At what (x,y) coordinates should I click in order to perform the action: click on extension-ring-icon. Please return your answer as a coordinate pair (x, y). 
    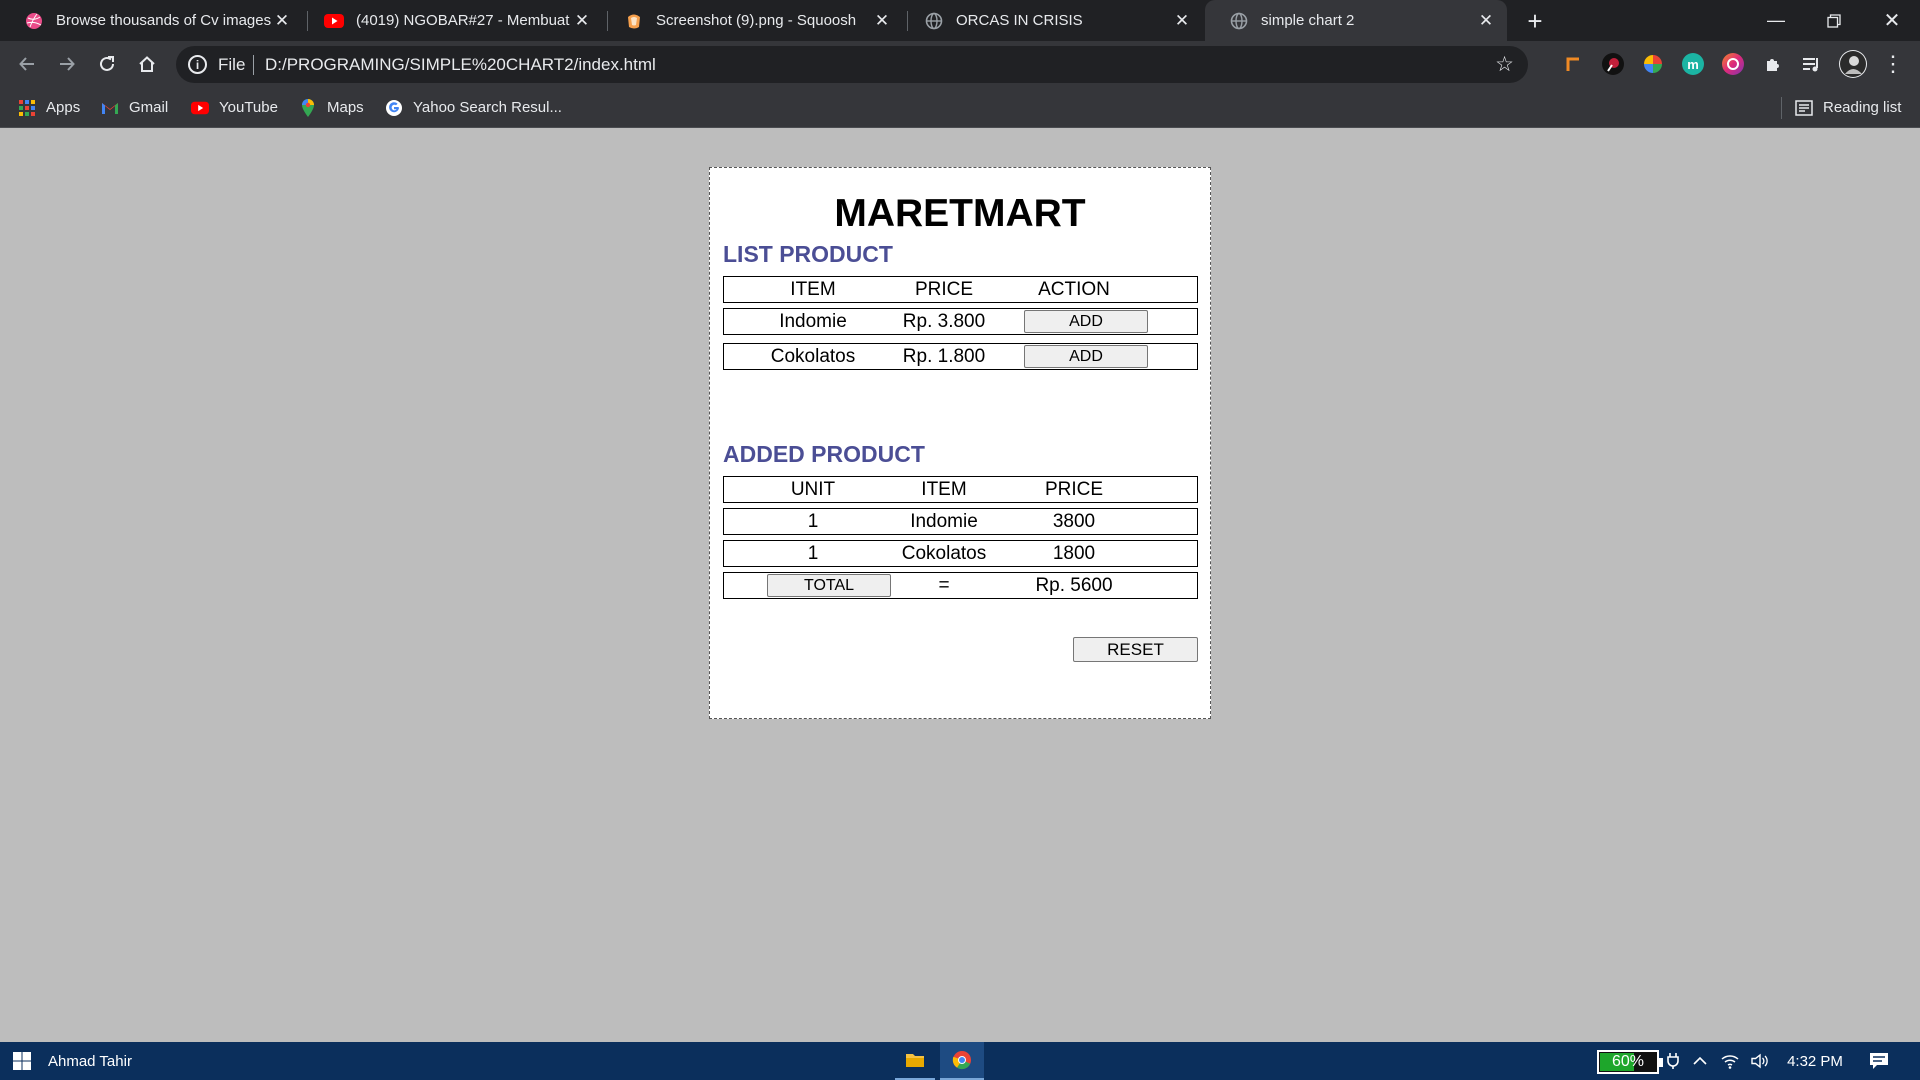
    Looking at the image, I should click on (1733, 64).